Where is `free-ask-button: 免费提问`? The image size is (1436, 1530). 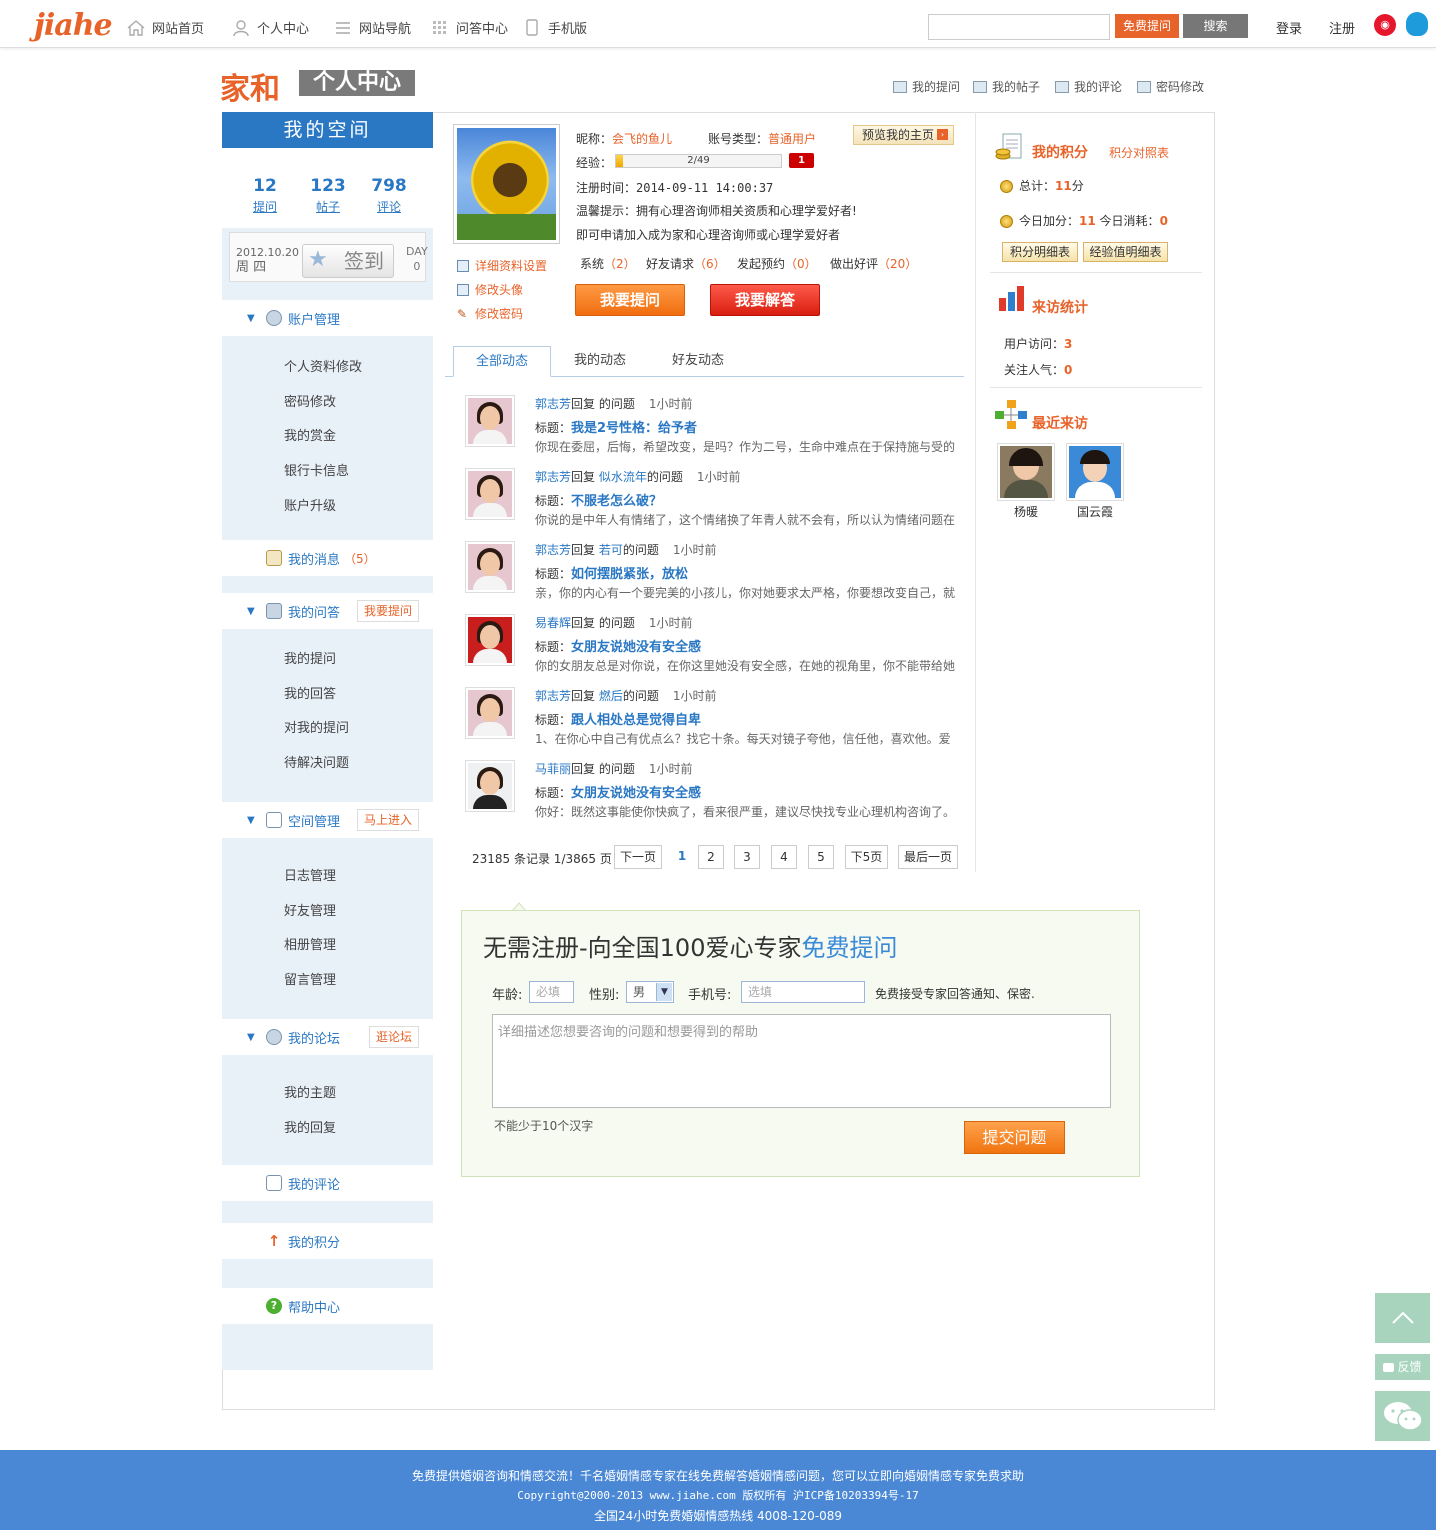
free-ask-button: 免费提问 is located at coordinates (1147, 26).